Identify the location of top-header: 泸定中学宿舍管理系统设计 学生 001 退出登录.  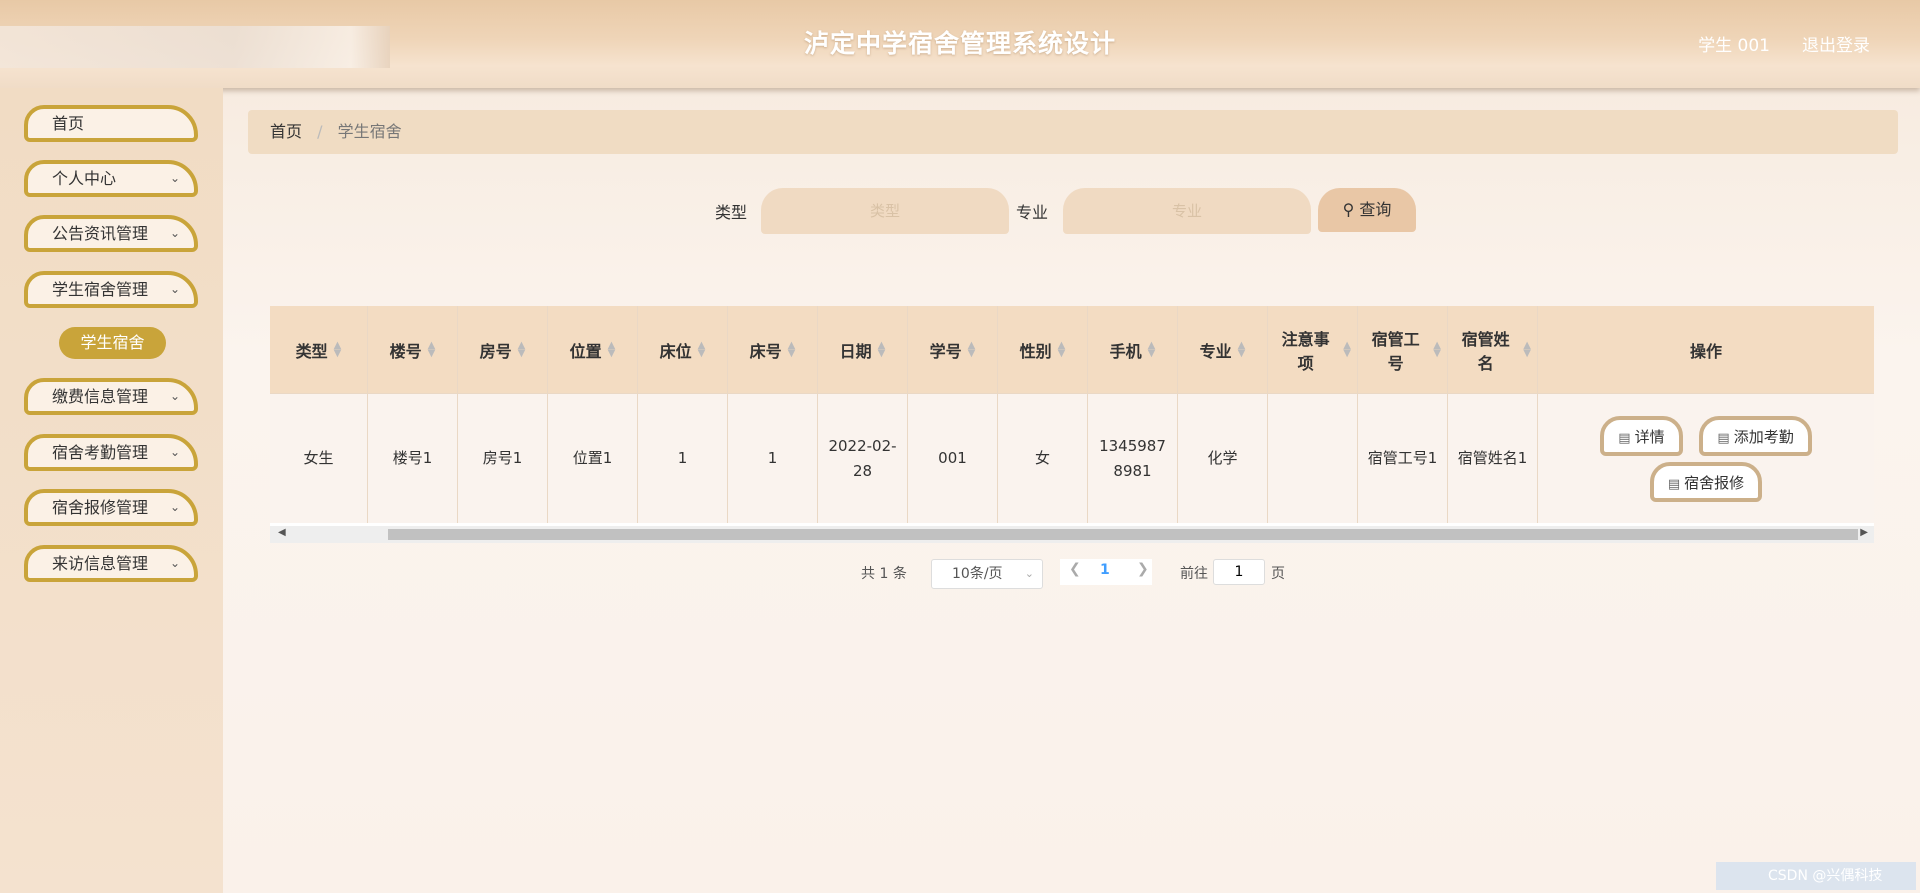
(960, 44).